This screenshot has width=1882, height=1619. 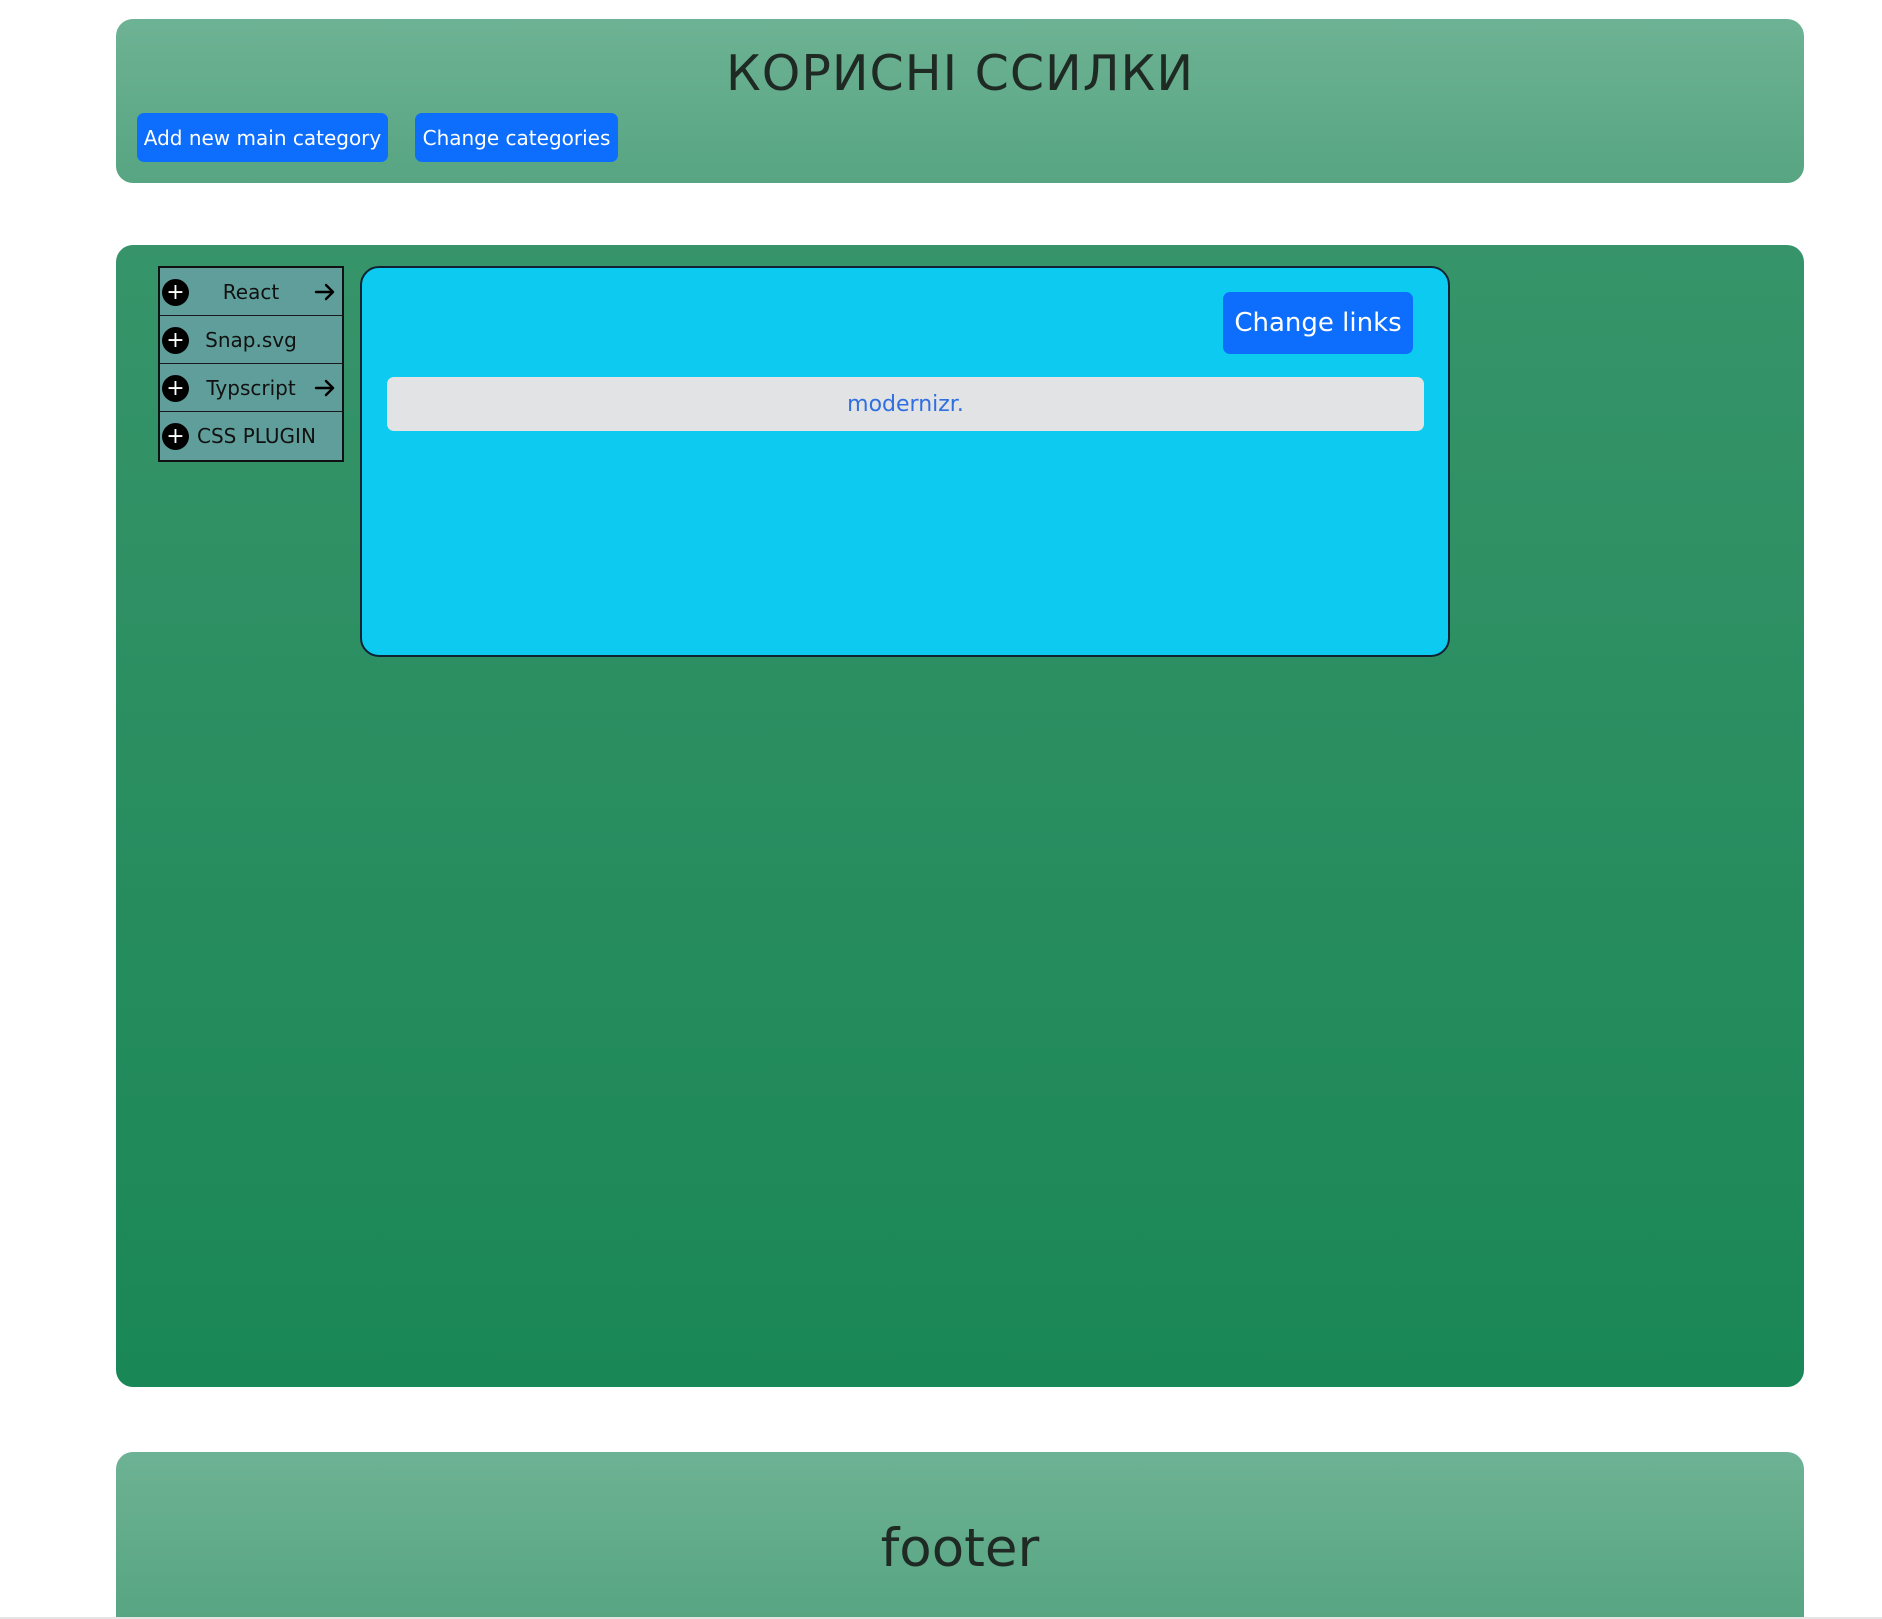 I want to click on footer: footer, so click(x=960, y=1535).